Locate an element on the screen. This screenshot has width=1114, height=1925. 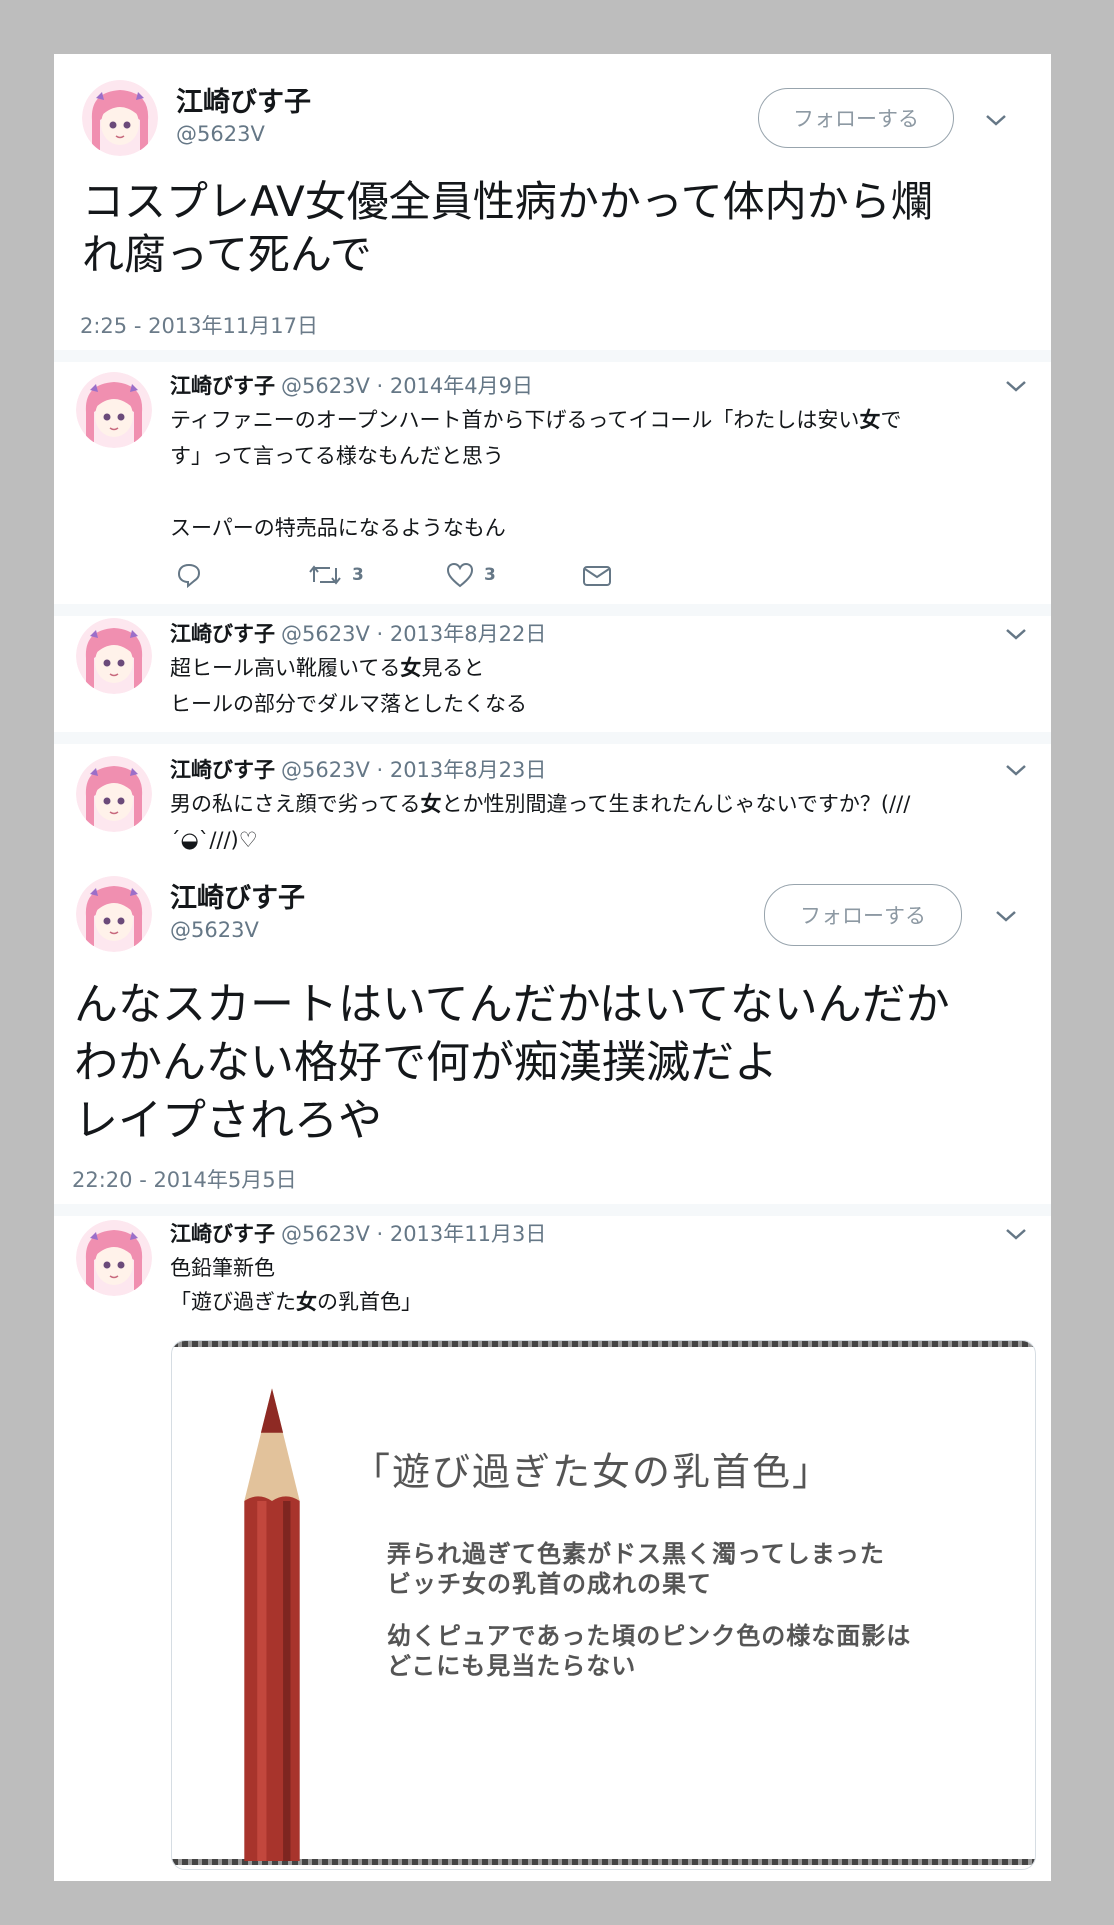
pencil-icon is located at coordinates (272, 1624).